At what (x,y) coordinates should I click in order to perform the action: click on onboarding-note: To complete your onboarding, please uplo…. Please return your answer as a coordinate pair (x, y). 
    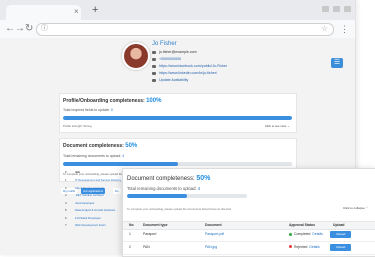
    Looking at the image, I should click on (179, 209).